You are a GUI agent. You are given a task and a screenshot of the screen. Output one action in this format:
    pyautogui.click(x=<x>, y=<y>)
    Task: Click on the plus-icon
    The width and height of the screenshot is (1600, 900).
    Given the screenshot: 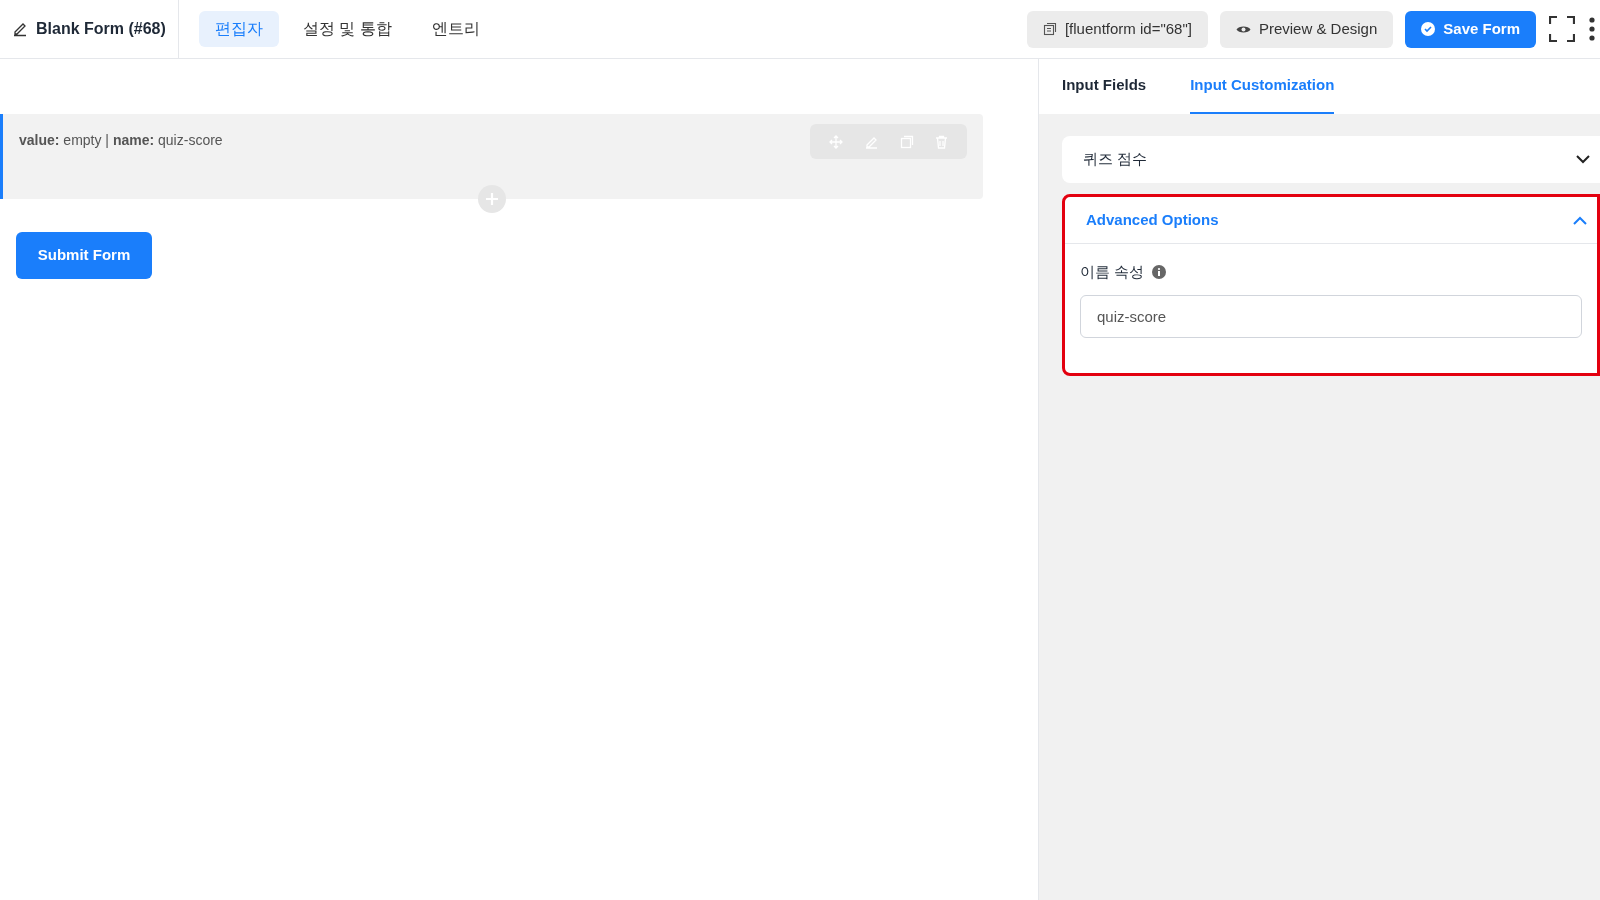 What is the action you would take?
    pyautogui.click(x=491, y=199)
    